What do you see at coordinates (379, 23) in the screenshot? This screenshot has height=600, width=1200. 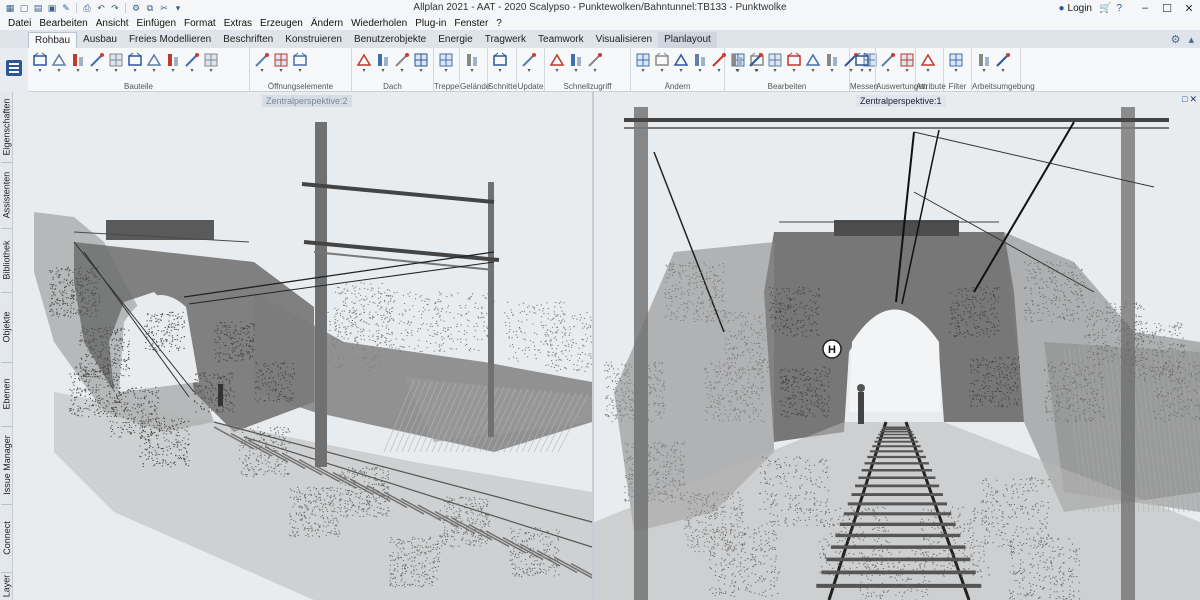 I see `menu-wiederholen: Wiederholen` at bounding box center [379, 23].